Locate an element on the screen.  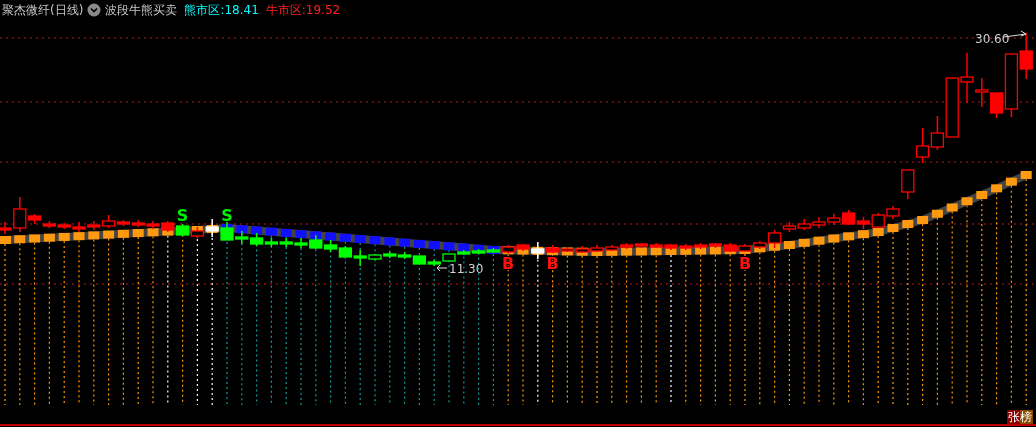
dropdown-icon is located at coordinates (94, 10).